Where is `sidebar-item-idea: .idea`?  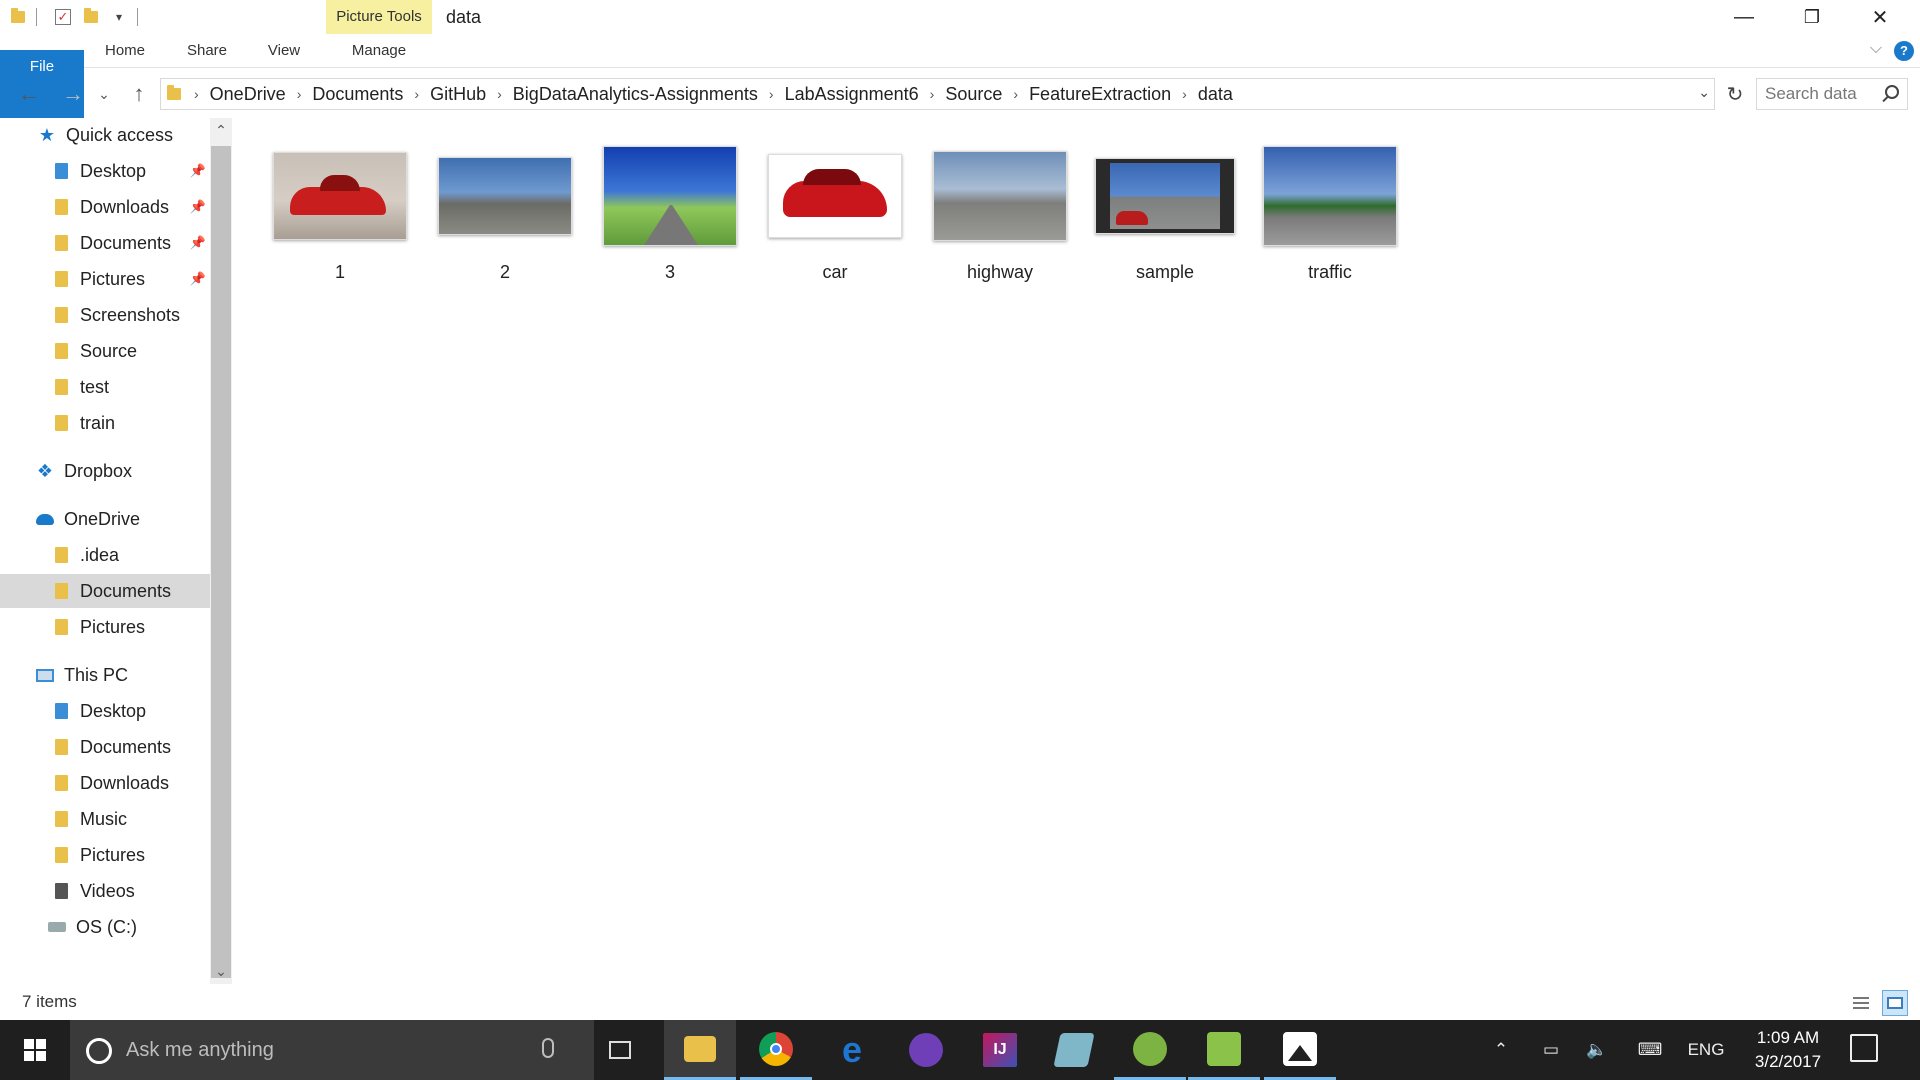
sidebar-item-idea: .idea is located at coordinates (105, 555).